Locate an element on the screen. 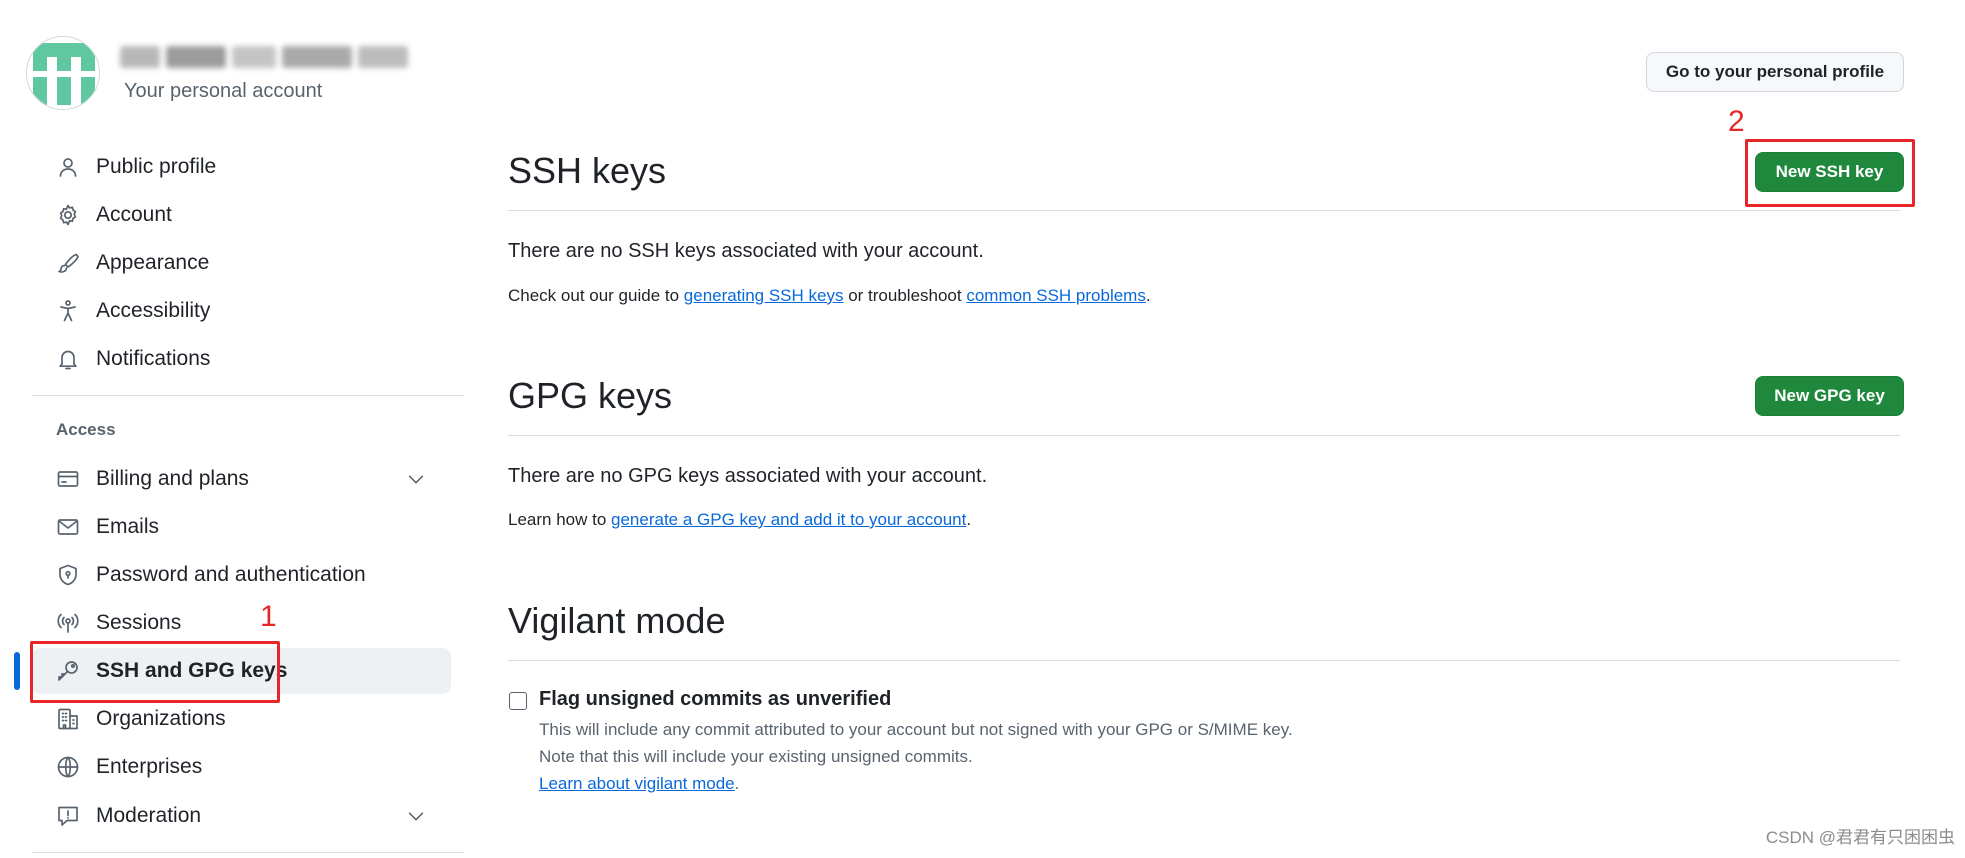  identicon-image is located at coordinates (63, 73).